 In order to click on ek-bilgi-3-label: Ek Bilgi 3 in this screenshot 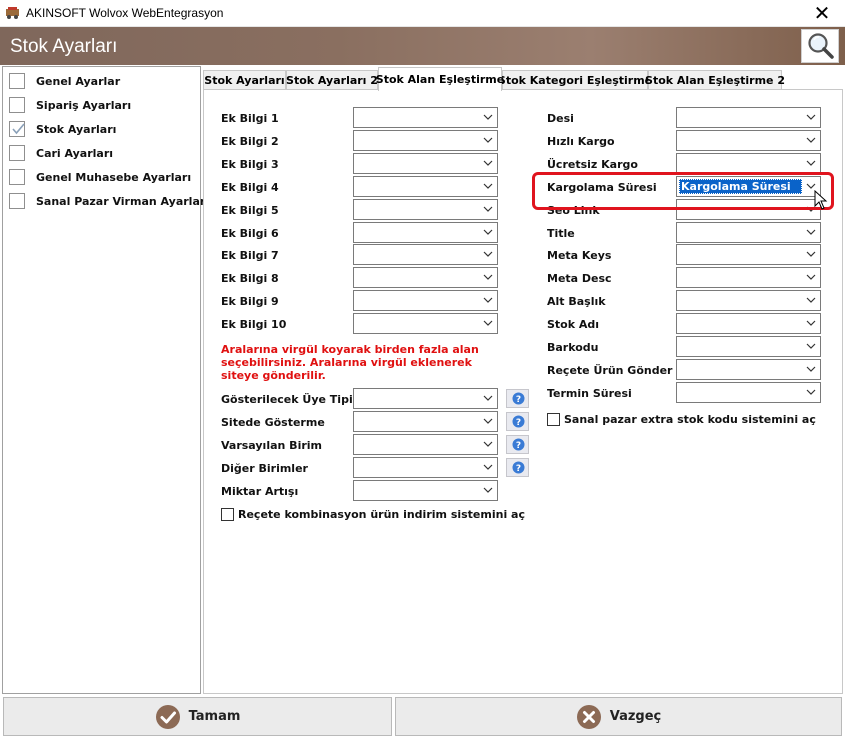, I will do `click(250, 164)`.